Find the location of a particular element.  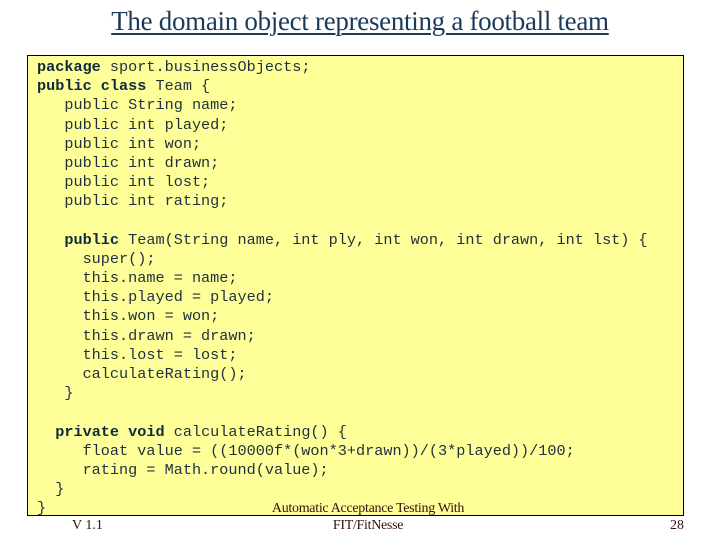

code-line: this.name = name; is located at coordinates (342, 278).